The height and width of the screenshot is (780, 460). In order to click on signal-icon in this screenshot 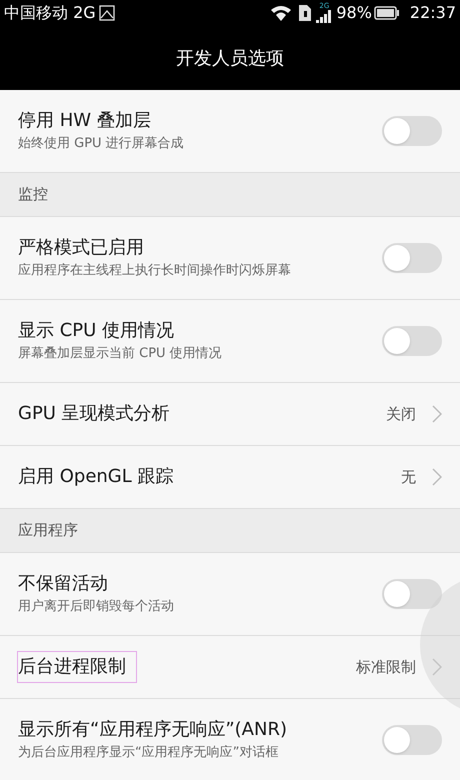, I will do `click(324, 16)`.